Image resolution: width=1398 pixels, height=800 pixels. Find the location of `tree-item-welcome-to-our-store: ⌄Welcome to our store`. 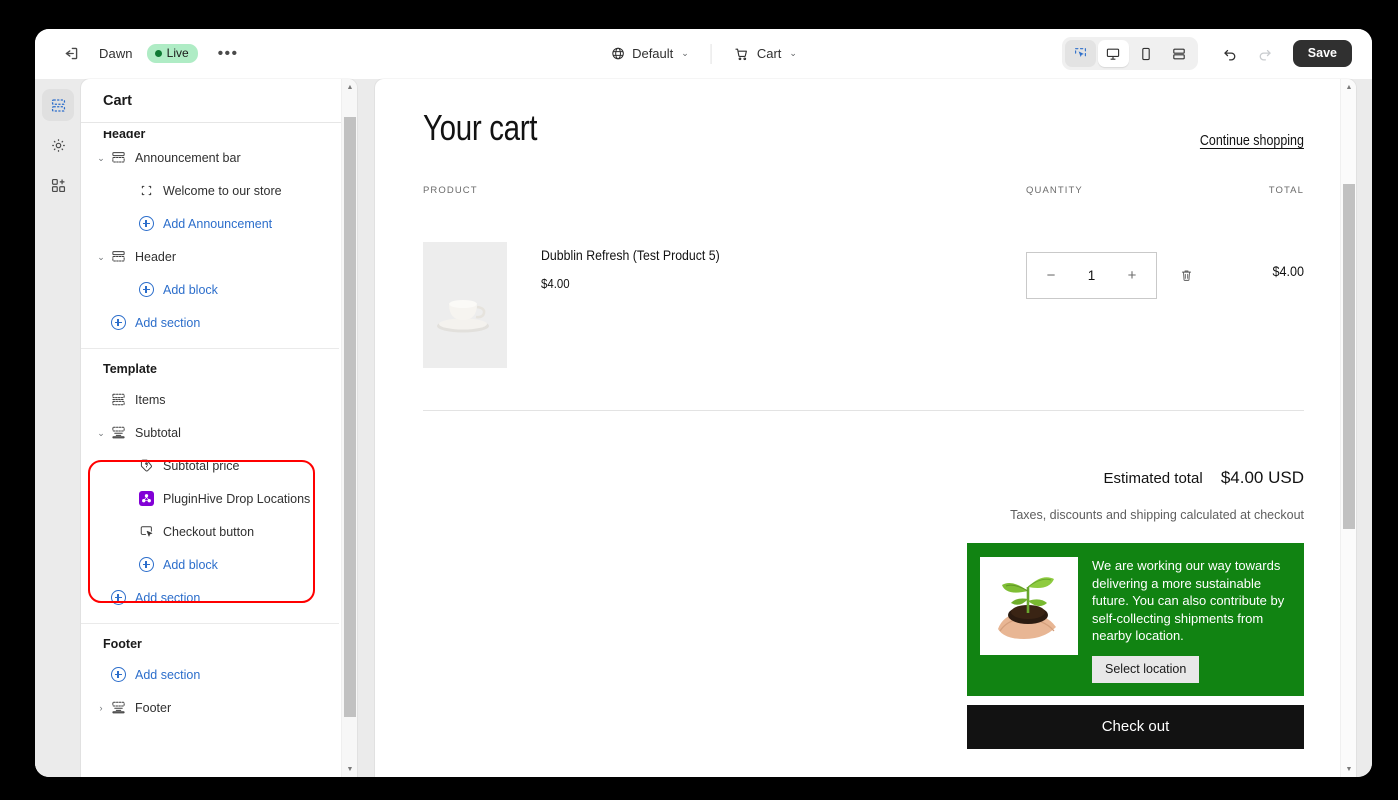

tree-item-welcome-to-our-store: ⌄Welcome to our store is located at coordinates (210, 190).